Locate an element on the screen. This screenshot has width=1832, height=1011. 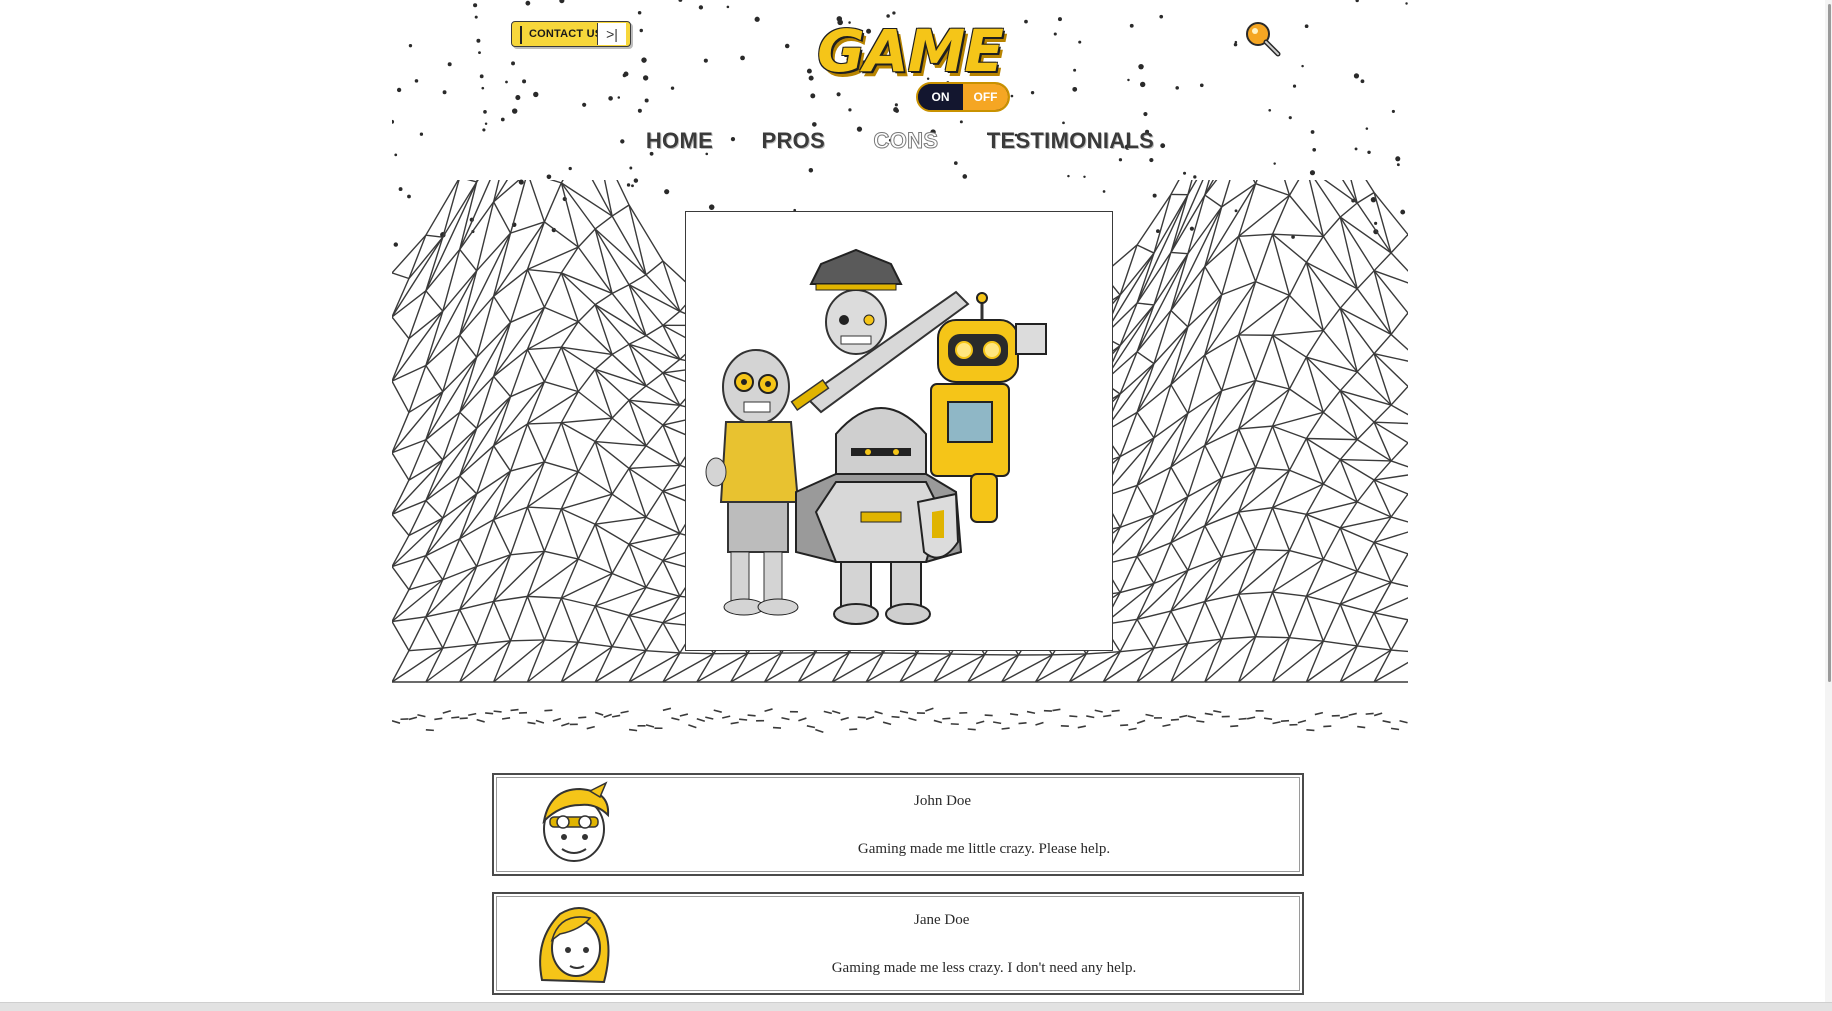
contact-bar-icon is located at coordinates (521, 35).